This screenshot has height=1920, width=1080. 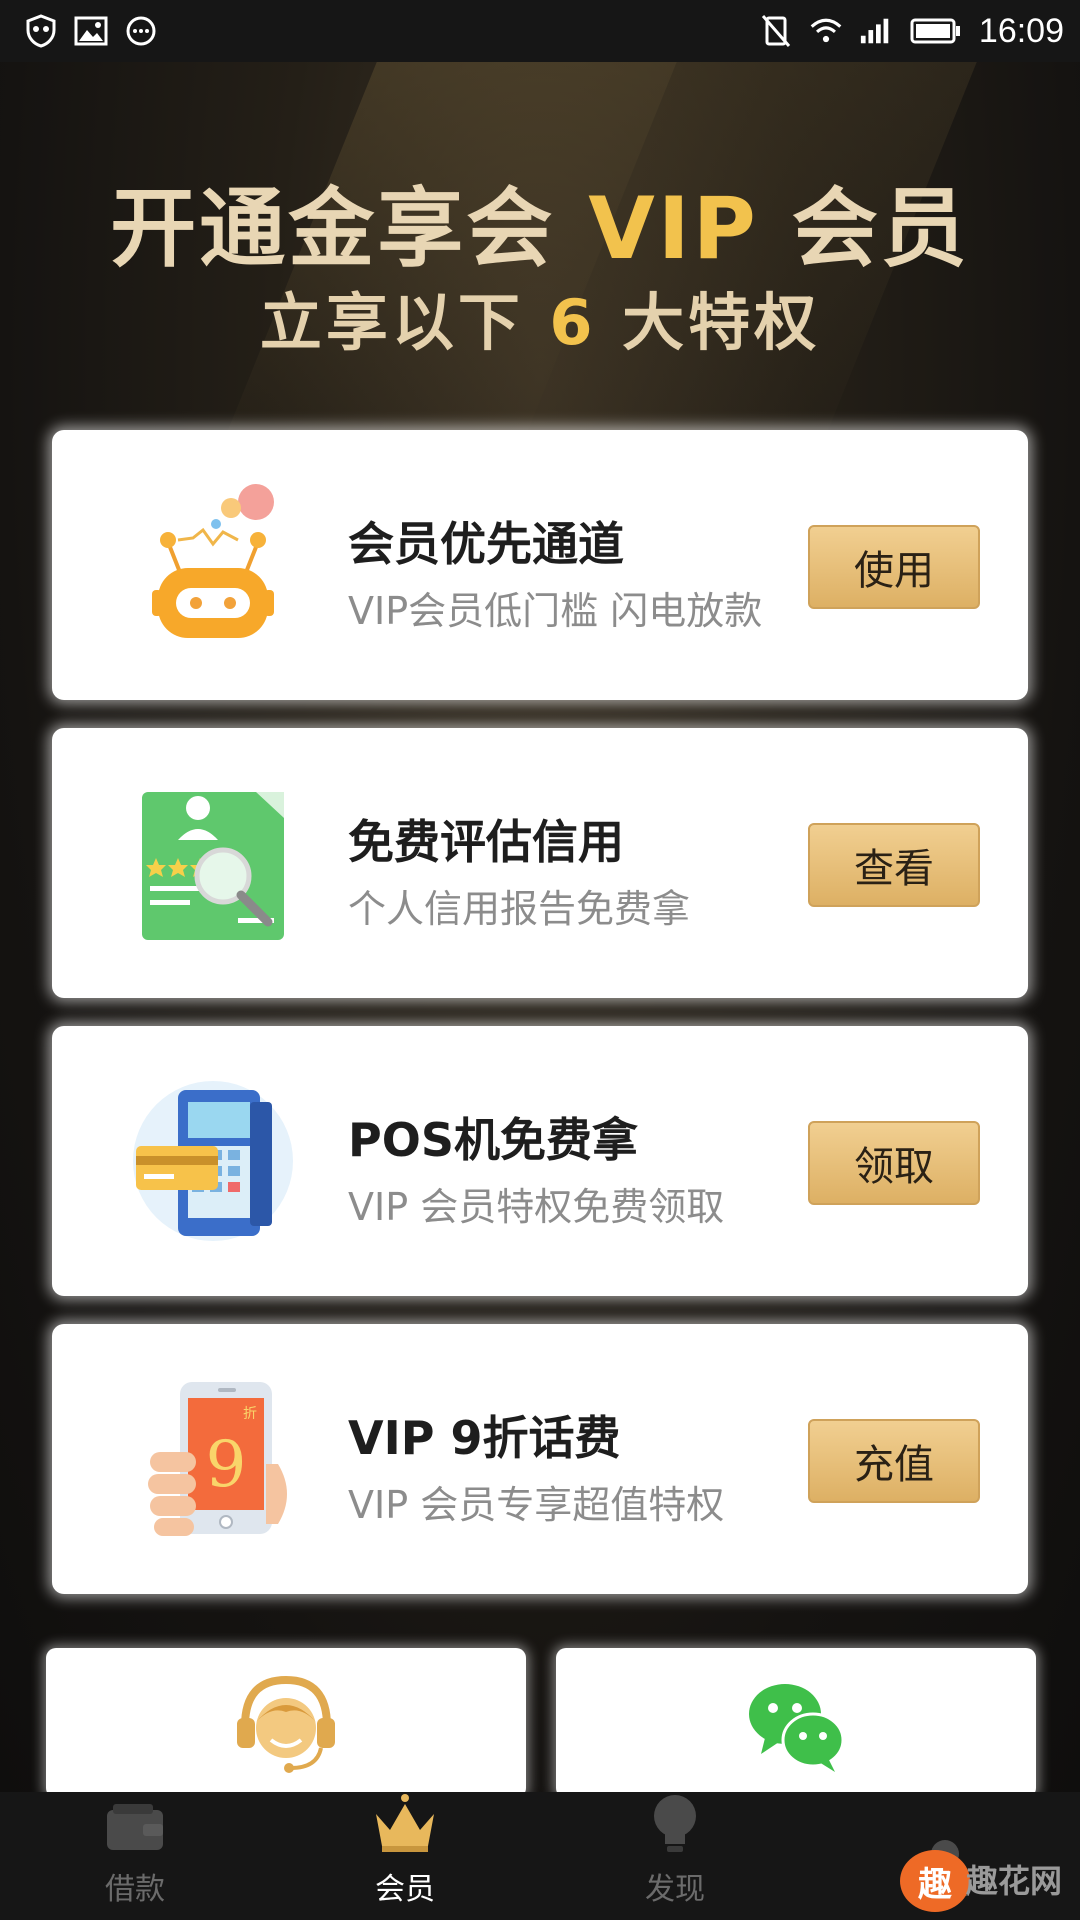 I want to click on signal-icon, so click(x=876, y=31).